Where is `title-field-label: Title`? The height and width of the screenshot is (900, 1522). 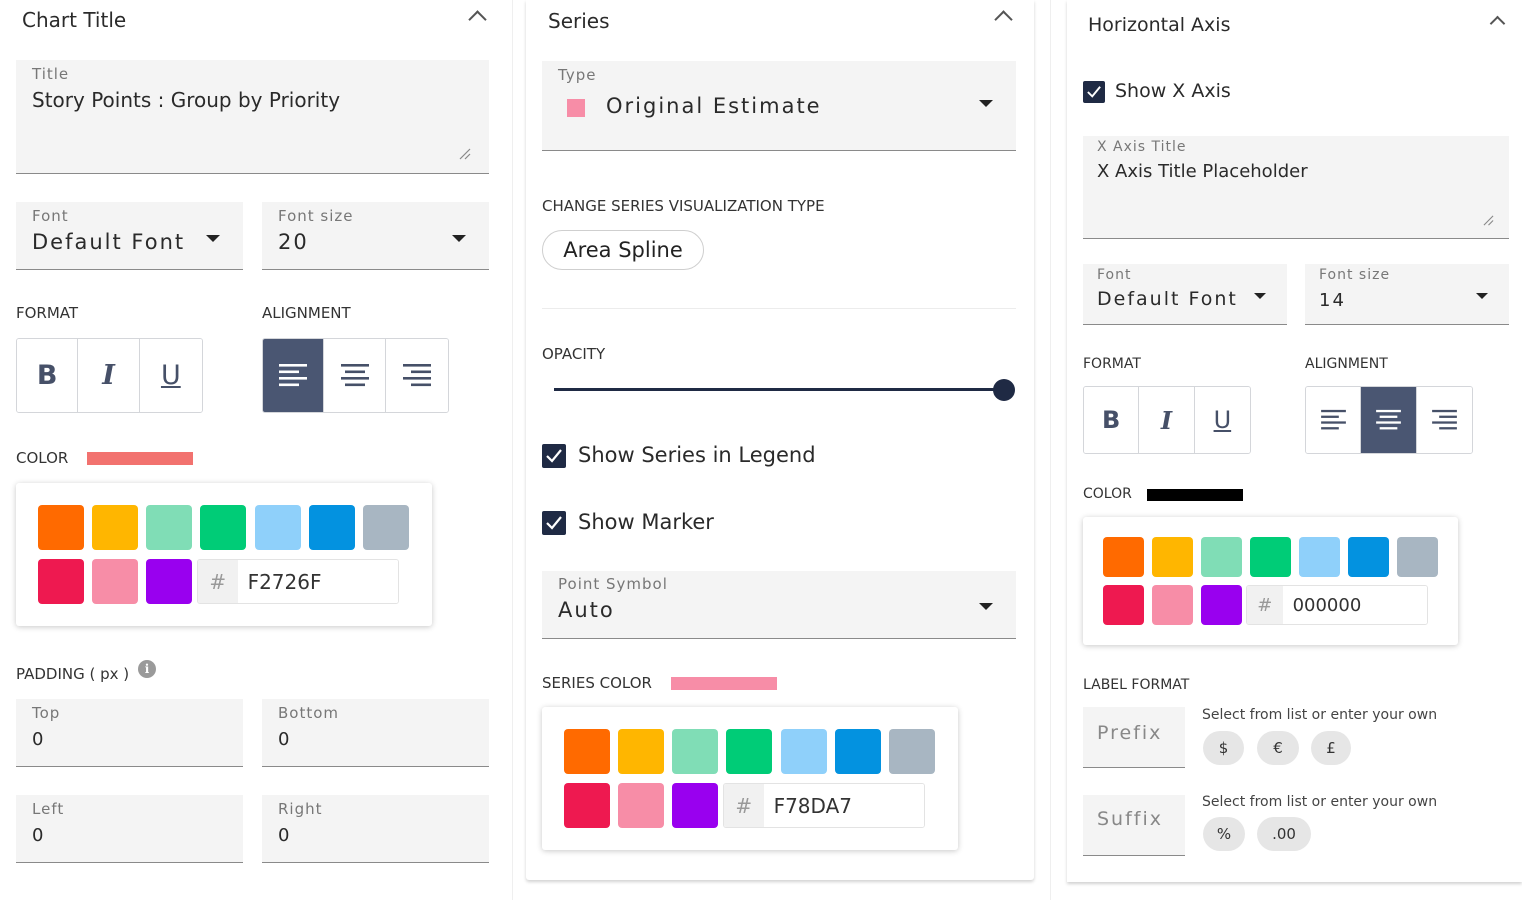
title-field-label: Title is located at coordinates (51, 74).